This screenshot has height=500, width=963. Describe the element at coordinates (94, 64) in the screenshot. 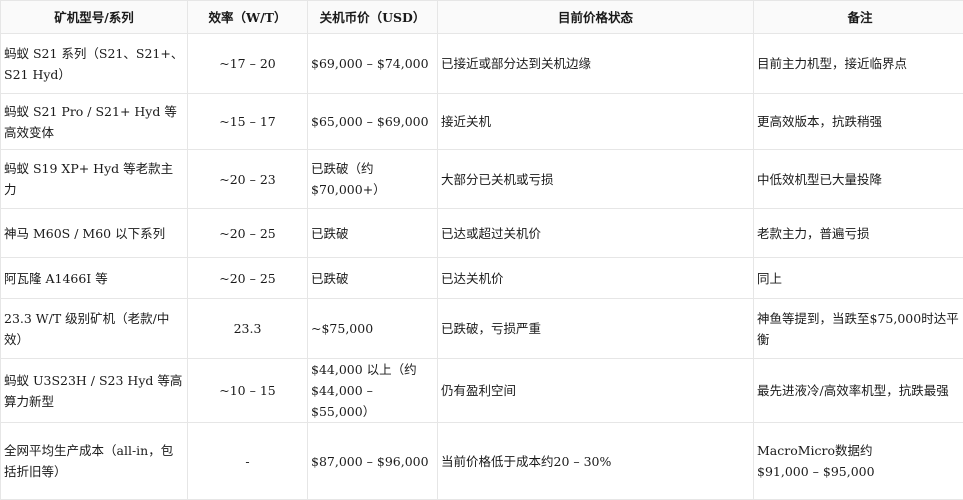

I see `cell-model: 蚂蚁 S21 系列（S21、S21+、S21 Hyd）` at that location.